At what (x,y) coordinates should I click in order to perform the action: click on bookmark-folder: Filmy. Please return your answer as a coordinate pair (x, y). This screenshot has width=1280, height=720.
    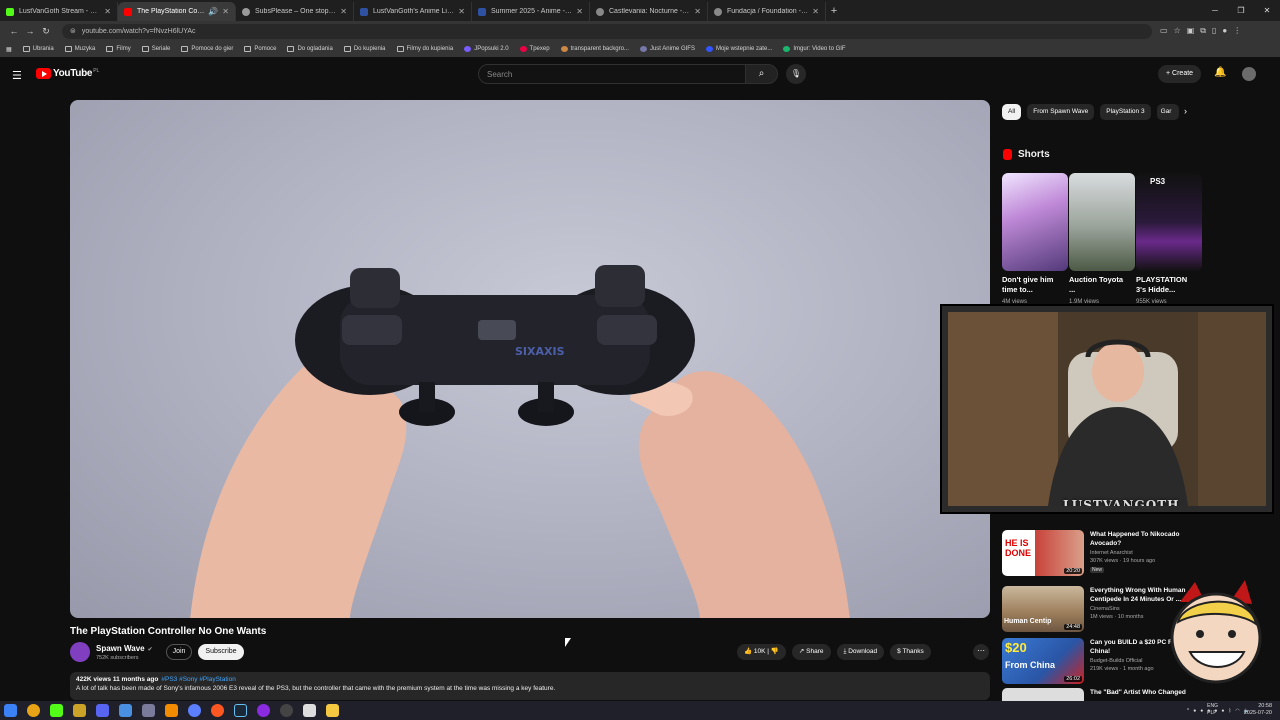
    Looking at the image, I should click on (118, 49).